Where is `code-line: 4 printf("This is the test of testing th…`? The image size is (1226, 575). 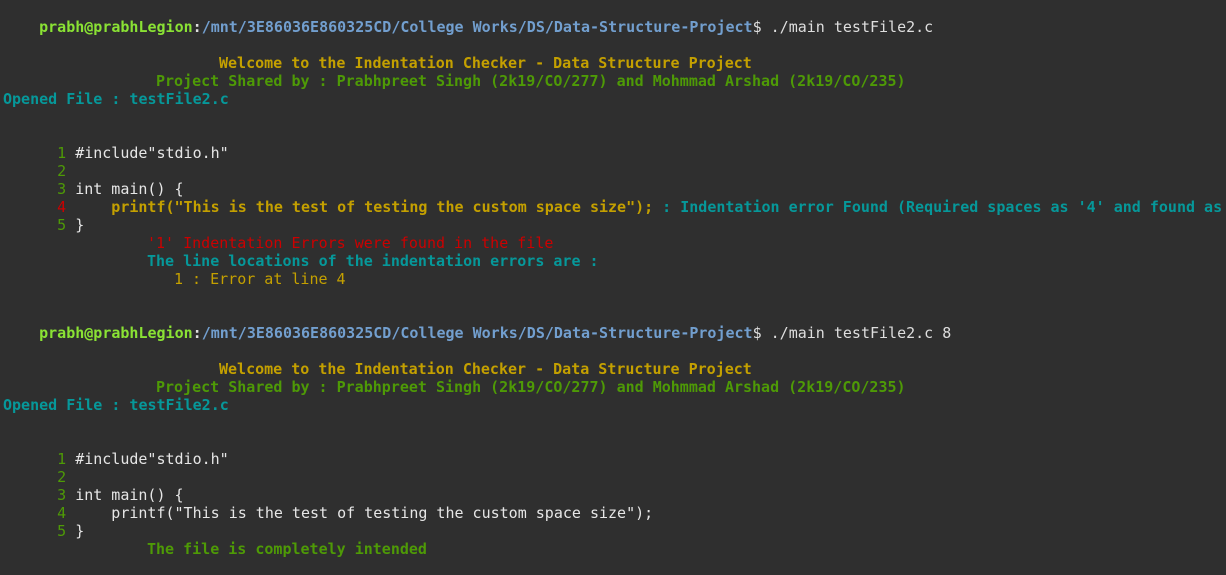 code-line: 4 printf("This is the test of testing th… is located at coordinates (337, 504).